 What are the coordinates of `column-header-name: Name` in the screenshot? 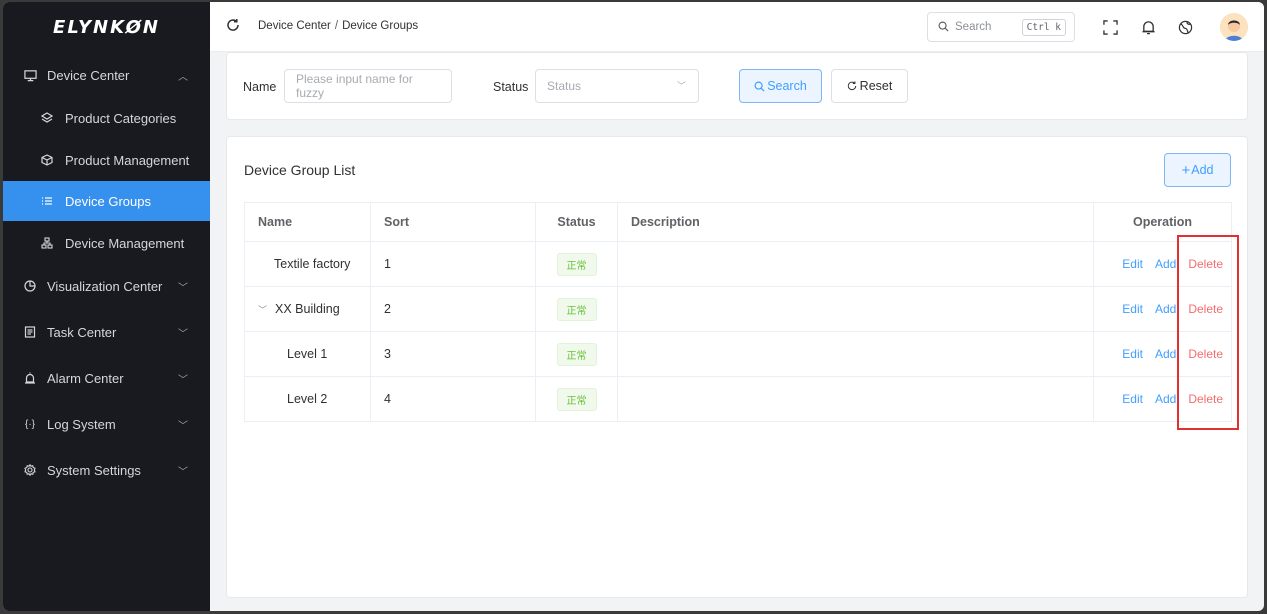 It's located at (307, 222).